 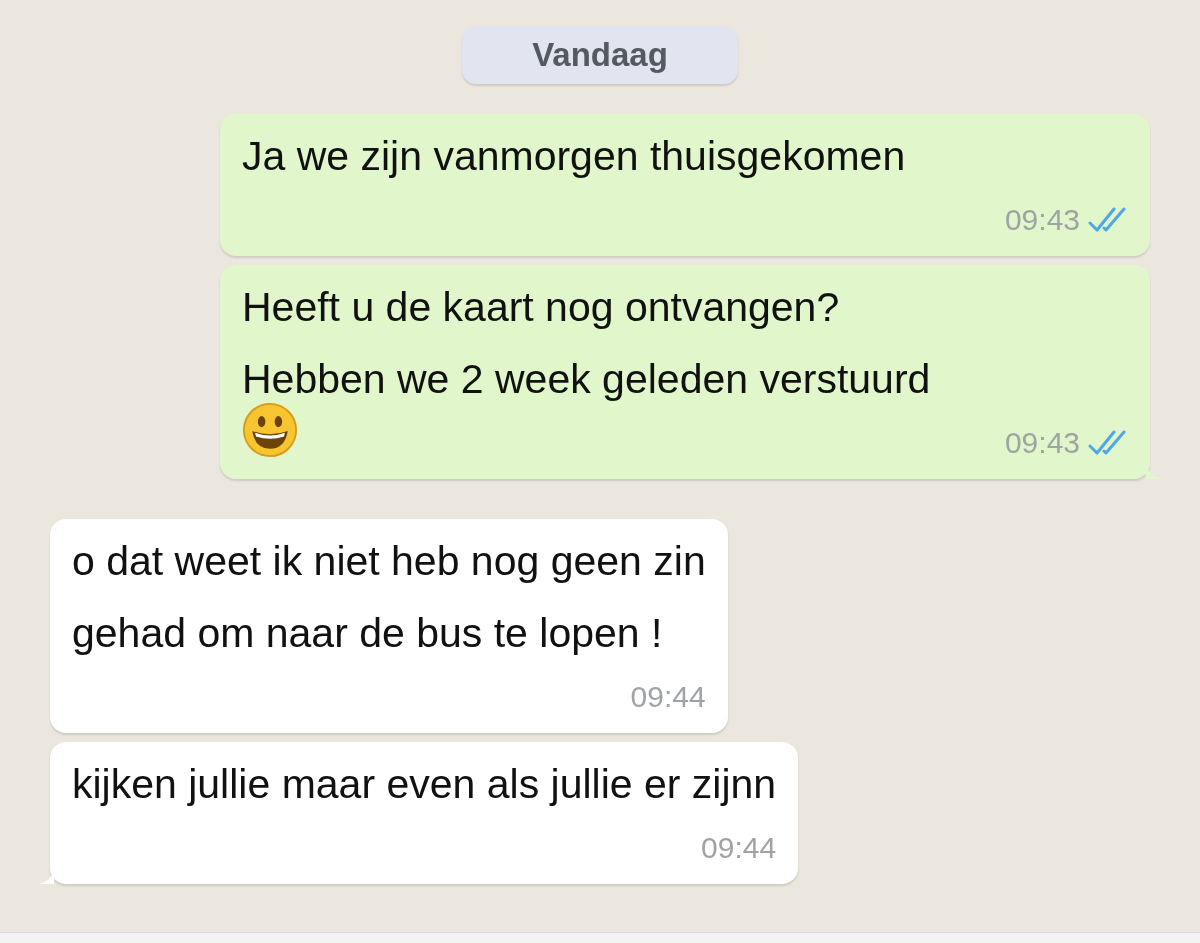 I want to click on message-text: kijken jullie maar even als jullie er zijnn, so click(x=424, y=784).